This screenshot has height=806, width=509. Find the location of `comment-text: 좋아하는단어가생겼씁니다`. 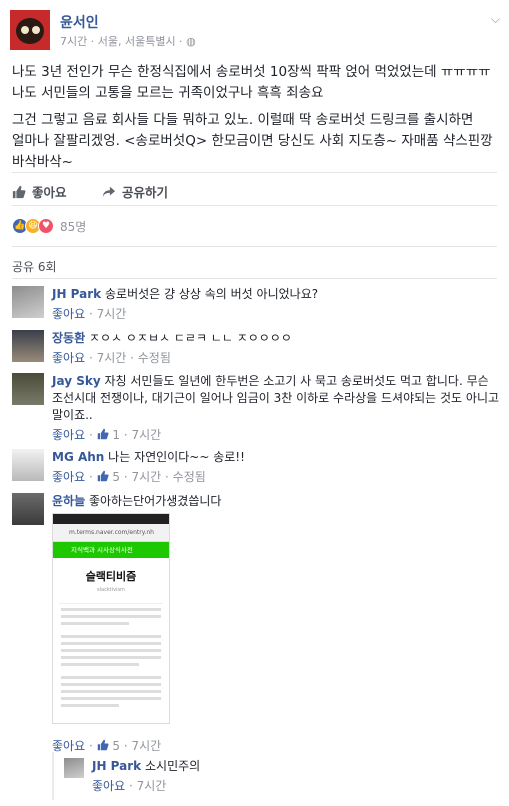

comment-text: 좋아하는단어가생겼씁니다 is located at coordinates (155, 501).